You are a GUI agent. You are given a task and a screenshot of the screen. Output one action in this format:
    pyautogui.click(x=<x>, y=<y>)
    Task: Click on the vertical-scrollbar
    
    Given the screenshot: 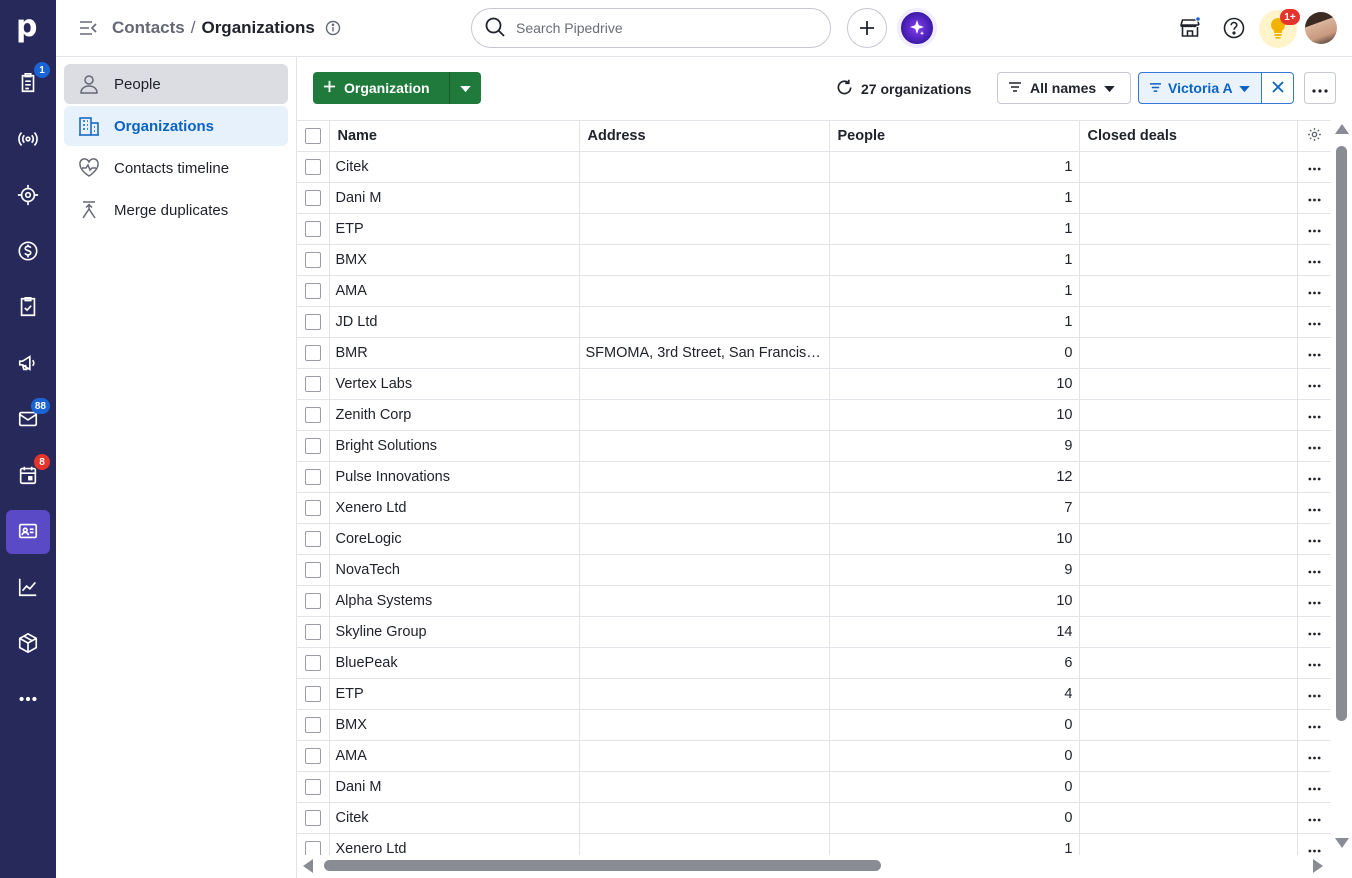 What is the action you would take?
    pyautogui.click(x=1341, y=487)
    